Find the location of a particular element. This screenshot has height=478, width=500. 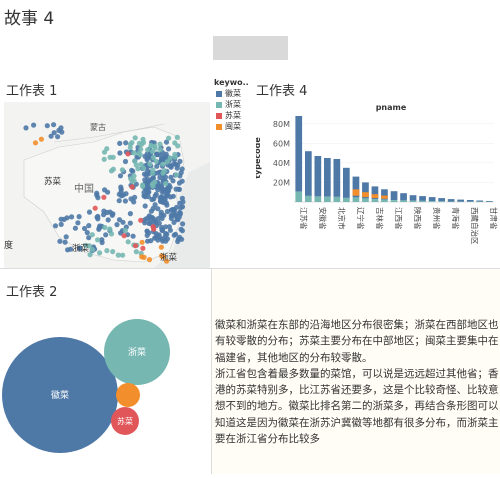

bar-segment-min is located at coordinates (384, 197).